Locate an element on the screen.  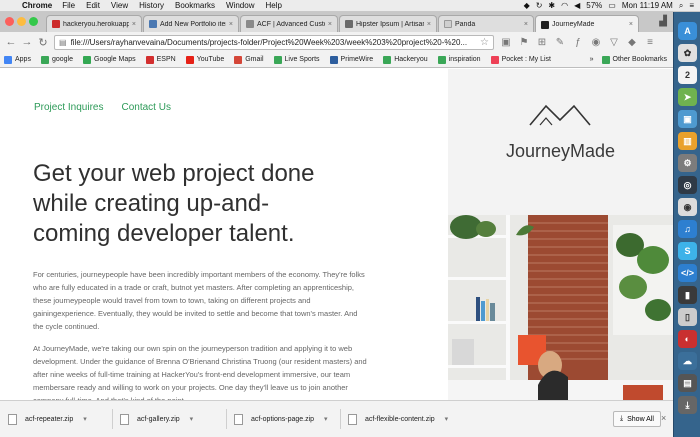
code-editor-icon: </> is located at coordinates (687, 273).